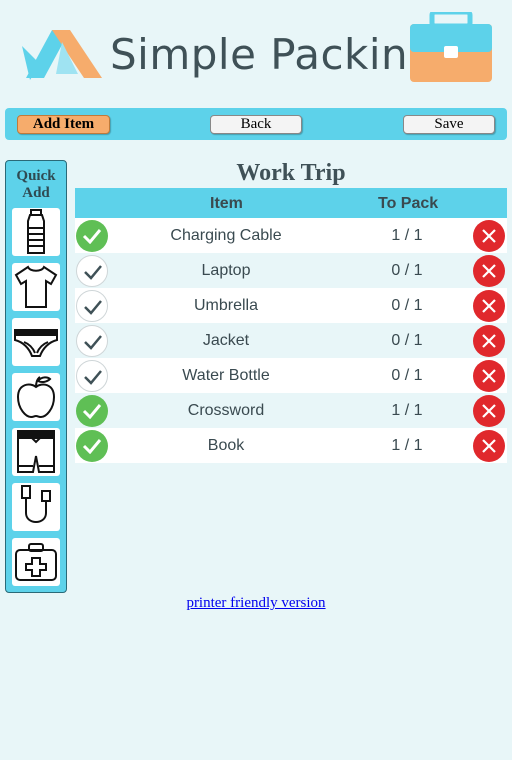  Describe the element at coordinates (36, 184) in the screenshot. I see `quick-add-title: Quick Add` at that location.